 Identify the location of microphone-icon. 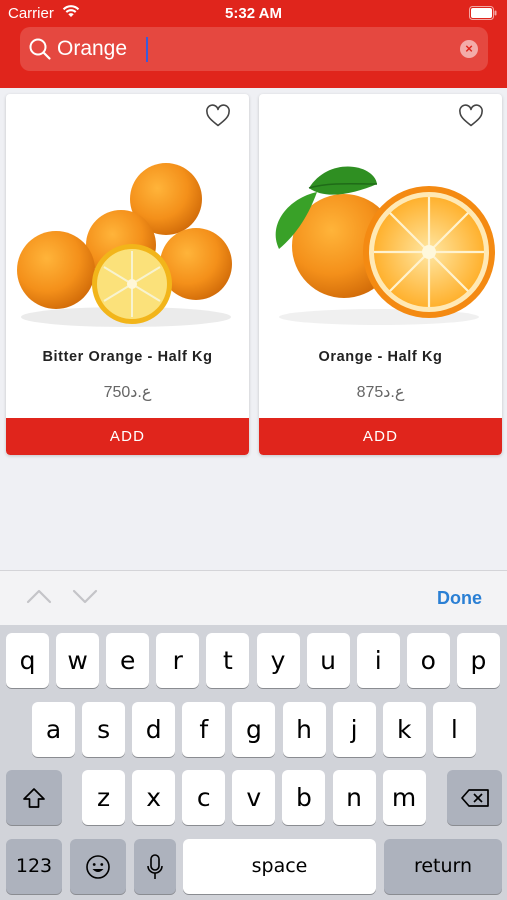
(155, 866).